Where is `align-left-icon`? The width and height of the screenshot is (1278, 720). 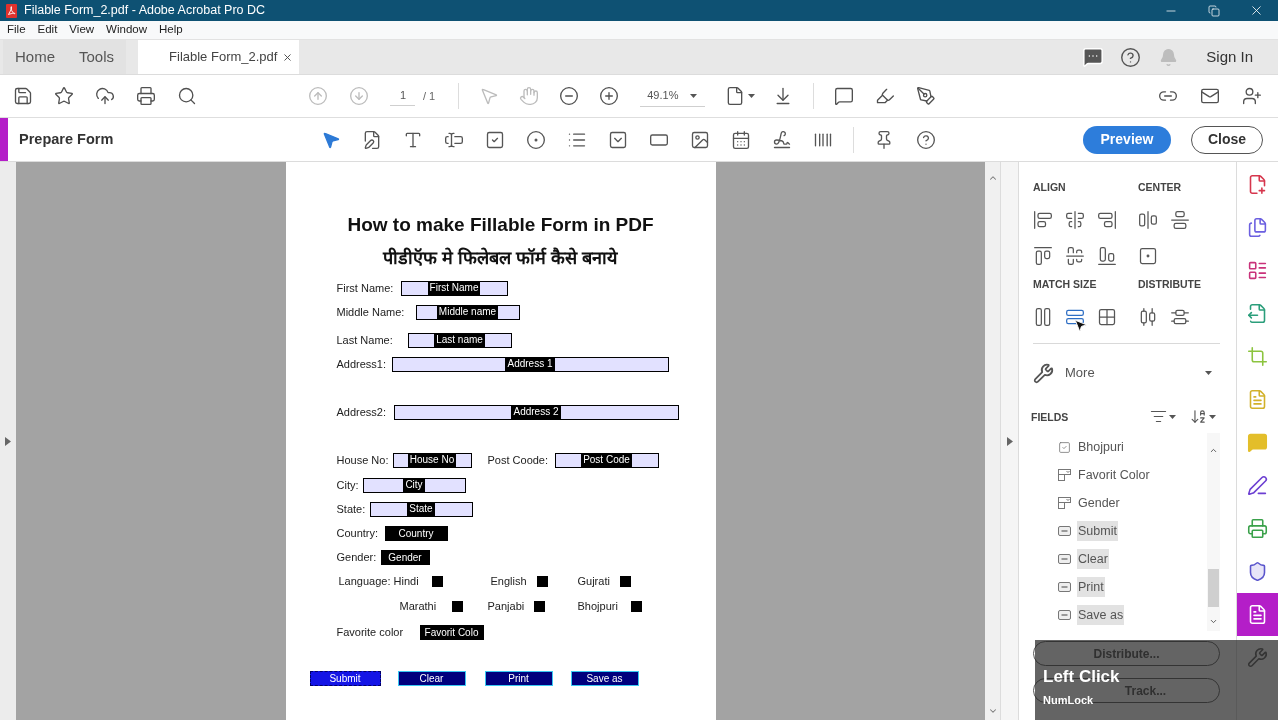
align-left-icon is located at coordinates (1043, 220).